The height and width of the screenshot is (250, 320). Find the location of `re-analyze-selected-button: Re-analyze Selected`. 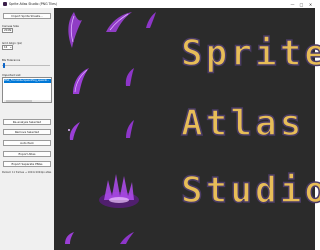

re-analyze-selected-button: Re-analyze Selected is located at coordinates (27, 122).